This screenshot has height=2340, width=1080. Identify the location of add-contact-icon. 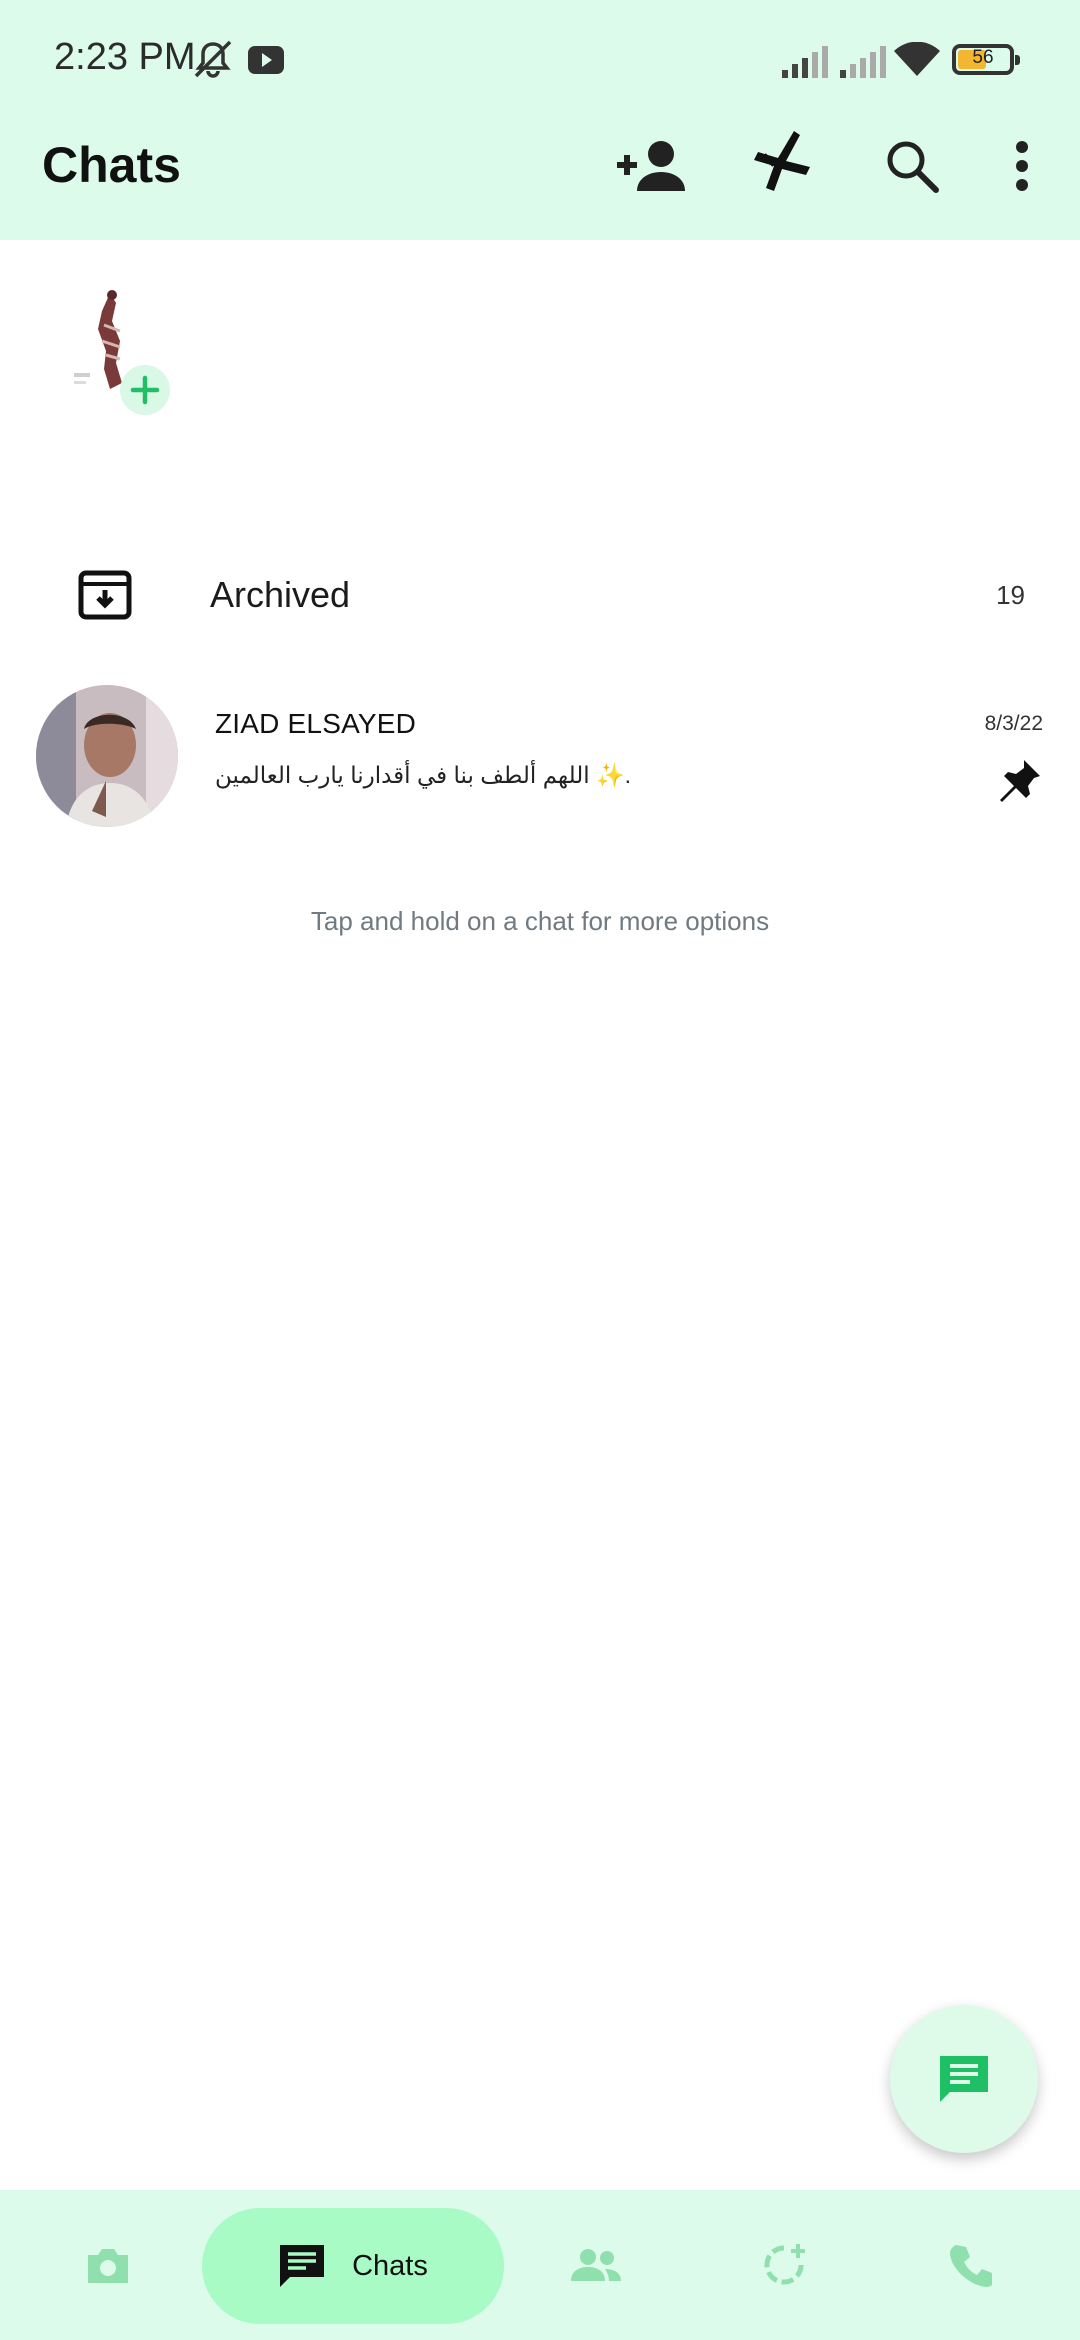
(651, 166).